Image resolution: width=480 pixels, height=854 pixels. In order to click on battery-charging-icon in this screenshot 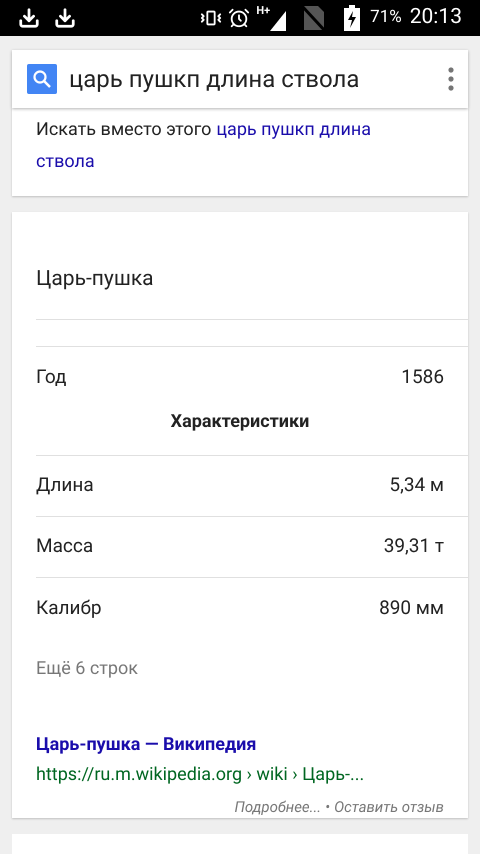, I will do `click(352, 18)`.